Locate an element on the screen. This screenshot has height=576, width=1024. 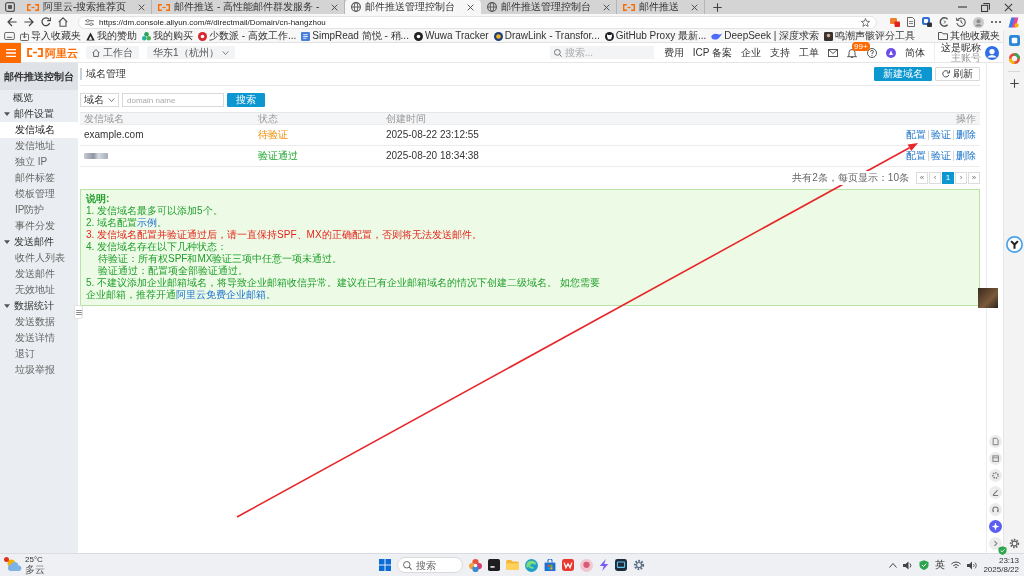
input-method-indicator: 英 is located at coordinates (940, 565).